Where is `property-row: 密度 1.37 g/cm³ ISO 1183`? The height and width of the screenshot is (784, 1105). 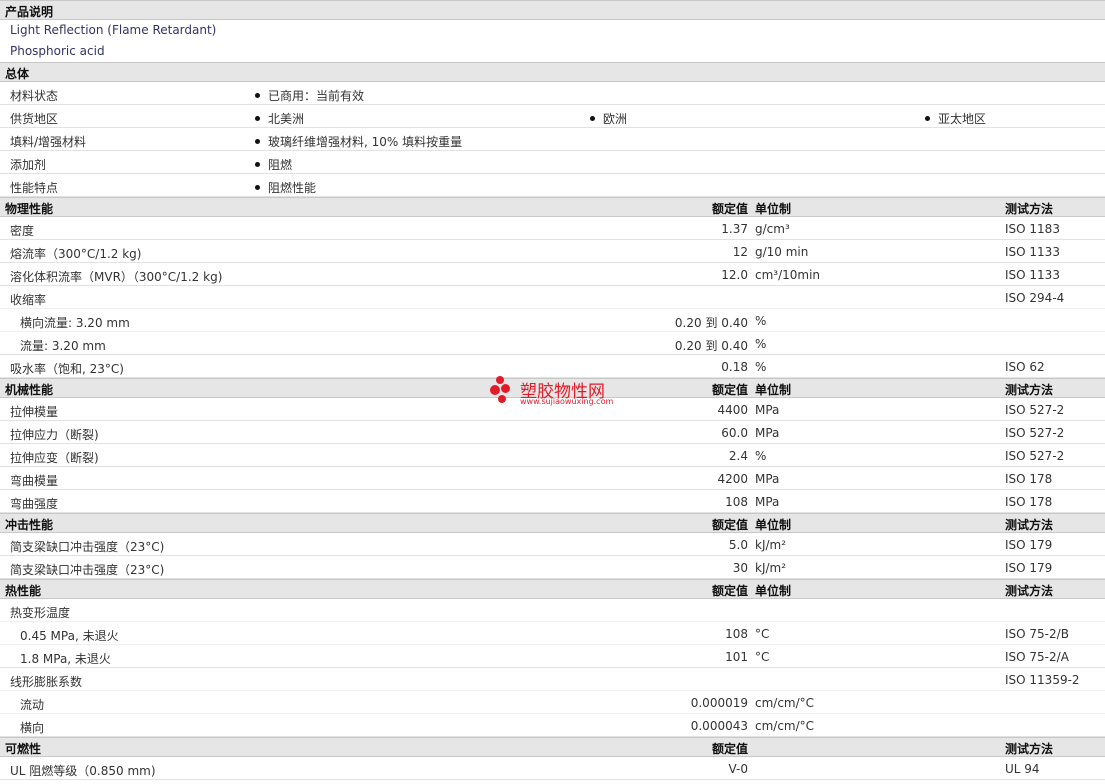 property-row: 密度 1.37 g/cm³ ISO 1183 is located at coordinates (552, 228).